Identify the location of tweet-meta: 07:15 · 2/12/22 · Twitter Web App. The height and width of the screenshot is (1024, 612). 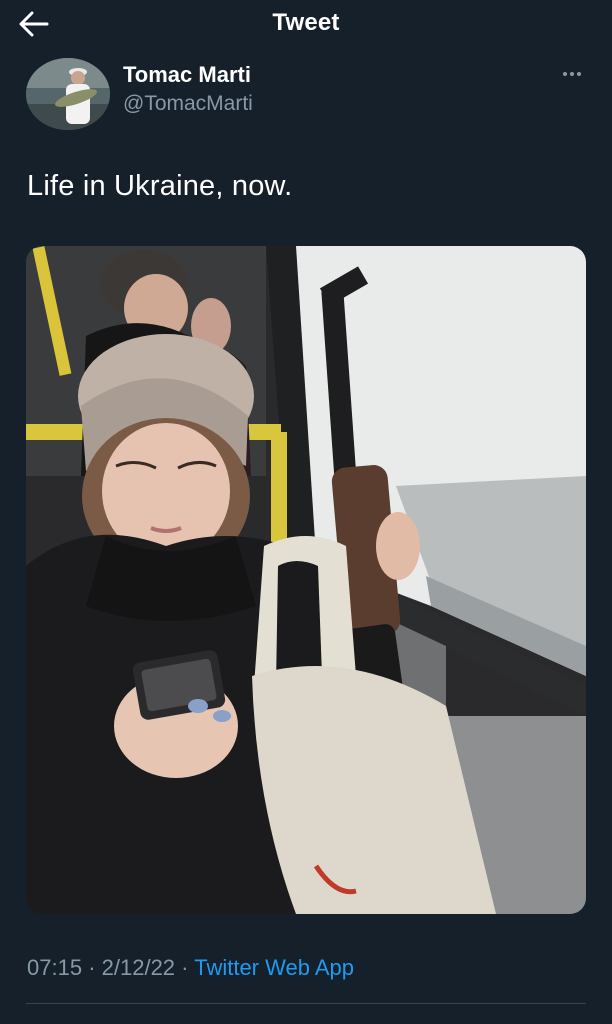
(190, 968).